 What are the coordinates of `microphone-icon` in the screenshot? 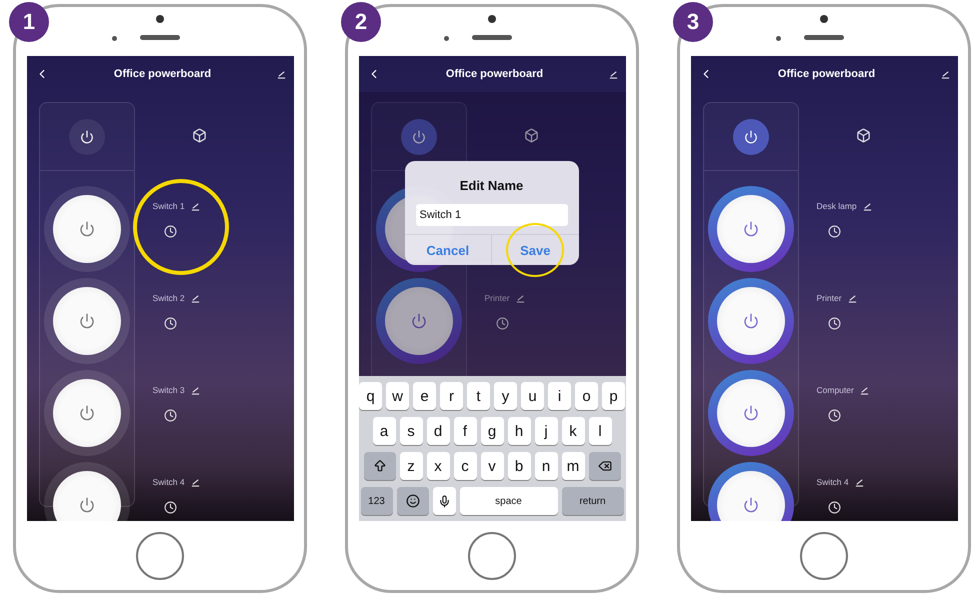 It's located at (444, 501).